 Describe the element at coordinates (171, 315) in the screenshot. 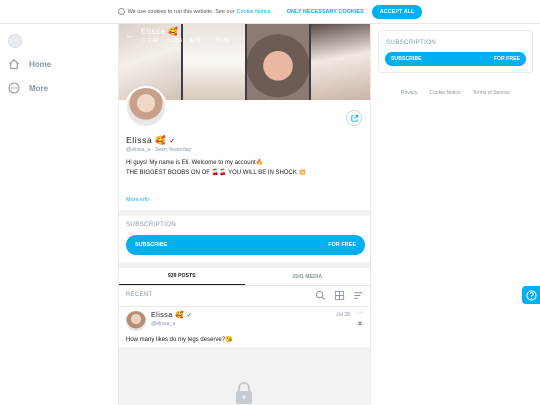

I see `post-author: Elissa 🥰 ✓` at that location.